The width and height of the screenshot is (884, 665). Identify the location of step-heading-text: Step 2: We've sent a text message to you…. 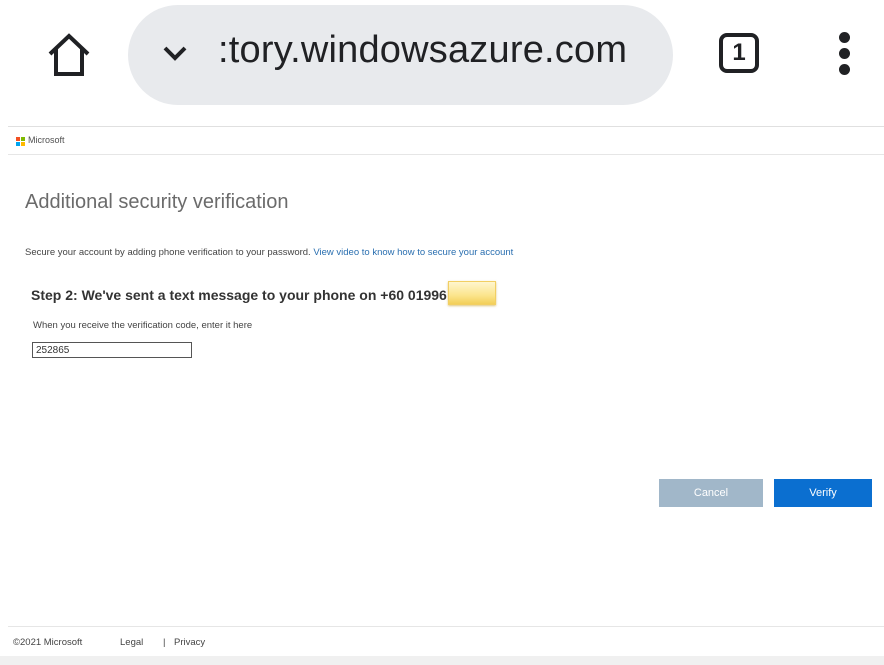
(239, 295).